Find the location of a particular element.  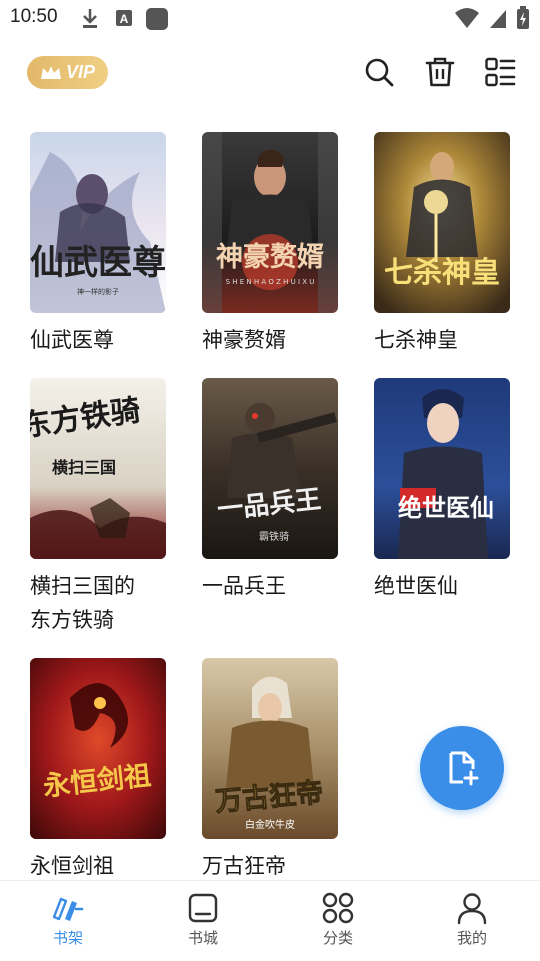

bookstore-icon is located at coordinates (203, 908).